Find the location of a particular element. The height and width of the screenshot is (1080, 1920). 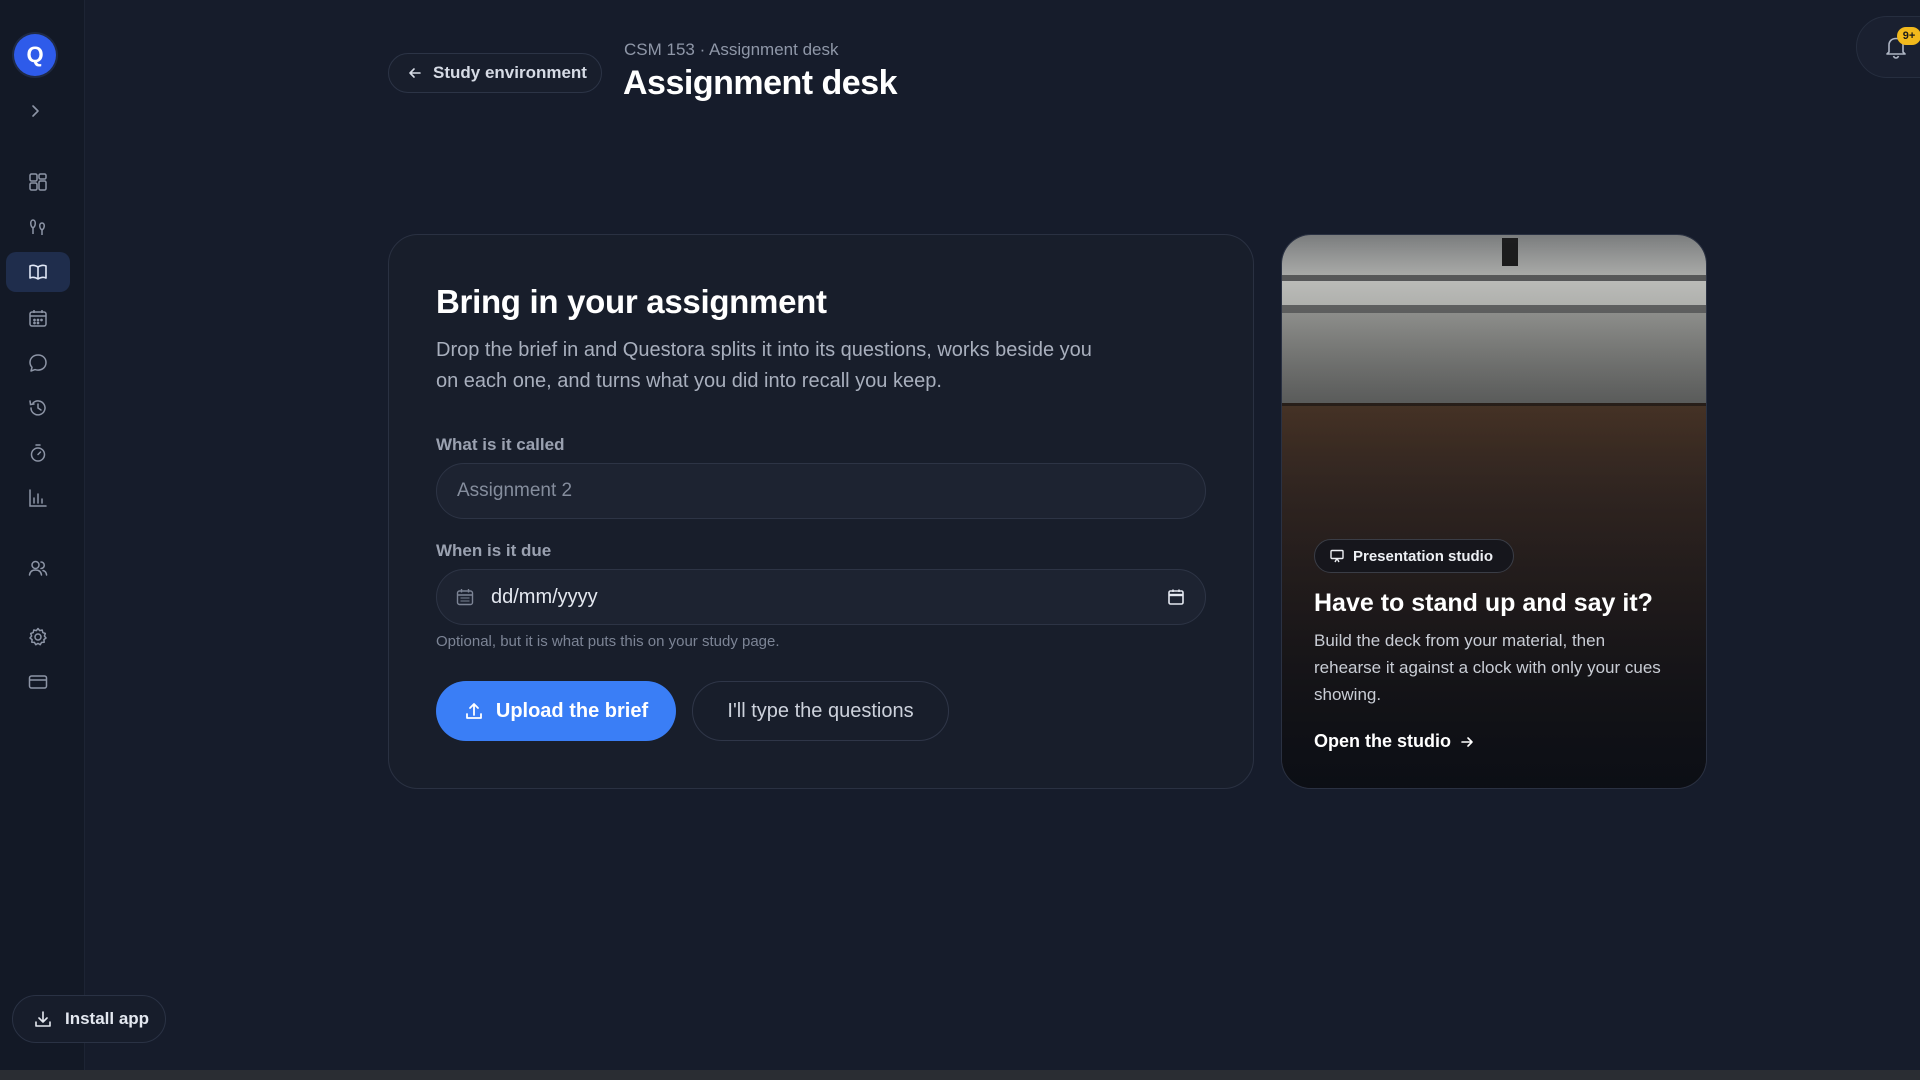

open-studio-link: Open the studio is located at coordinates (1394, 741).